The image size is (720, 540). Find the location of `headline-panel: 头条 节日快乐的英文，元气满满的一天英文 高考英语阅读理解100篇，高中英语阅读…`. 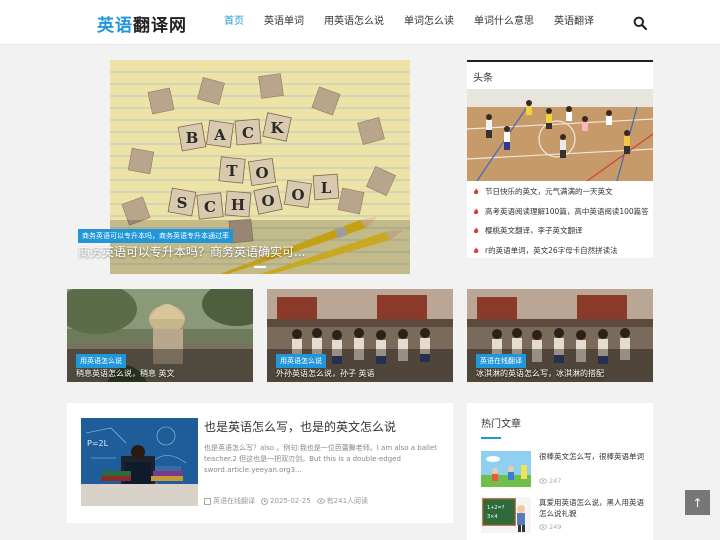

headline-panel: 头条 节日快乐的英文，元气满满的一天英文 高考英语阅读理解100篇，高中英语阅读… is located at coordinates (560, 159).